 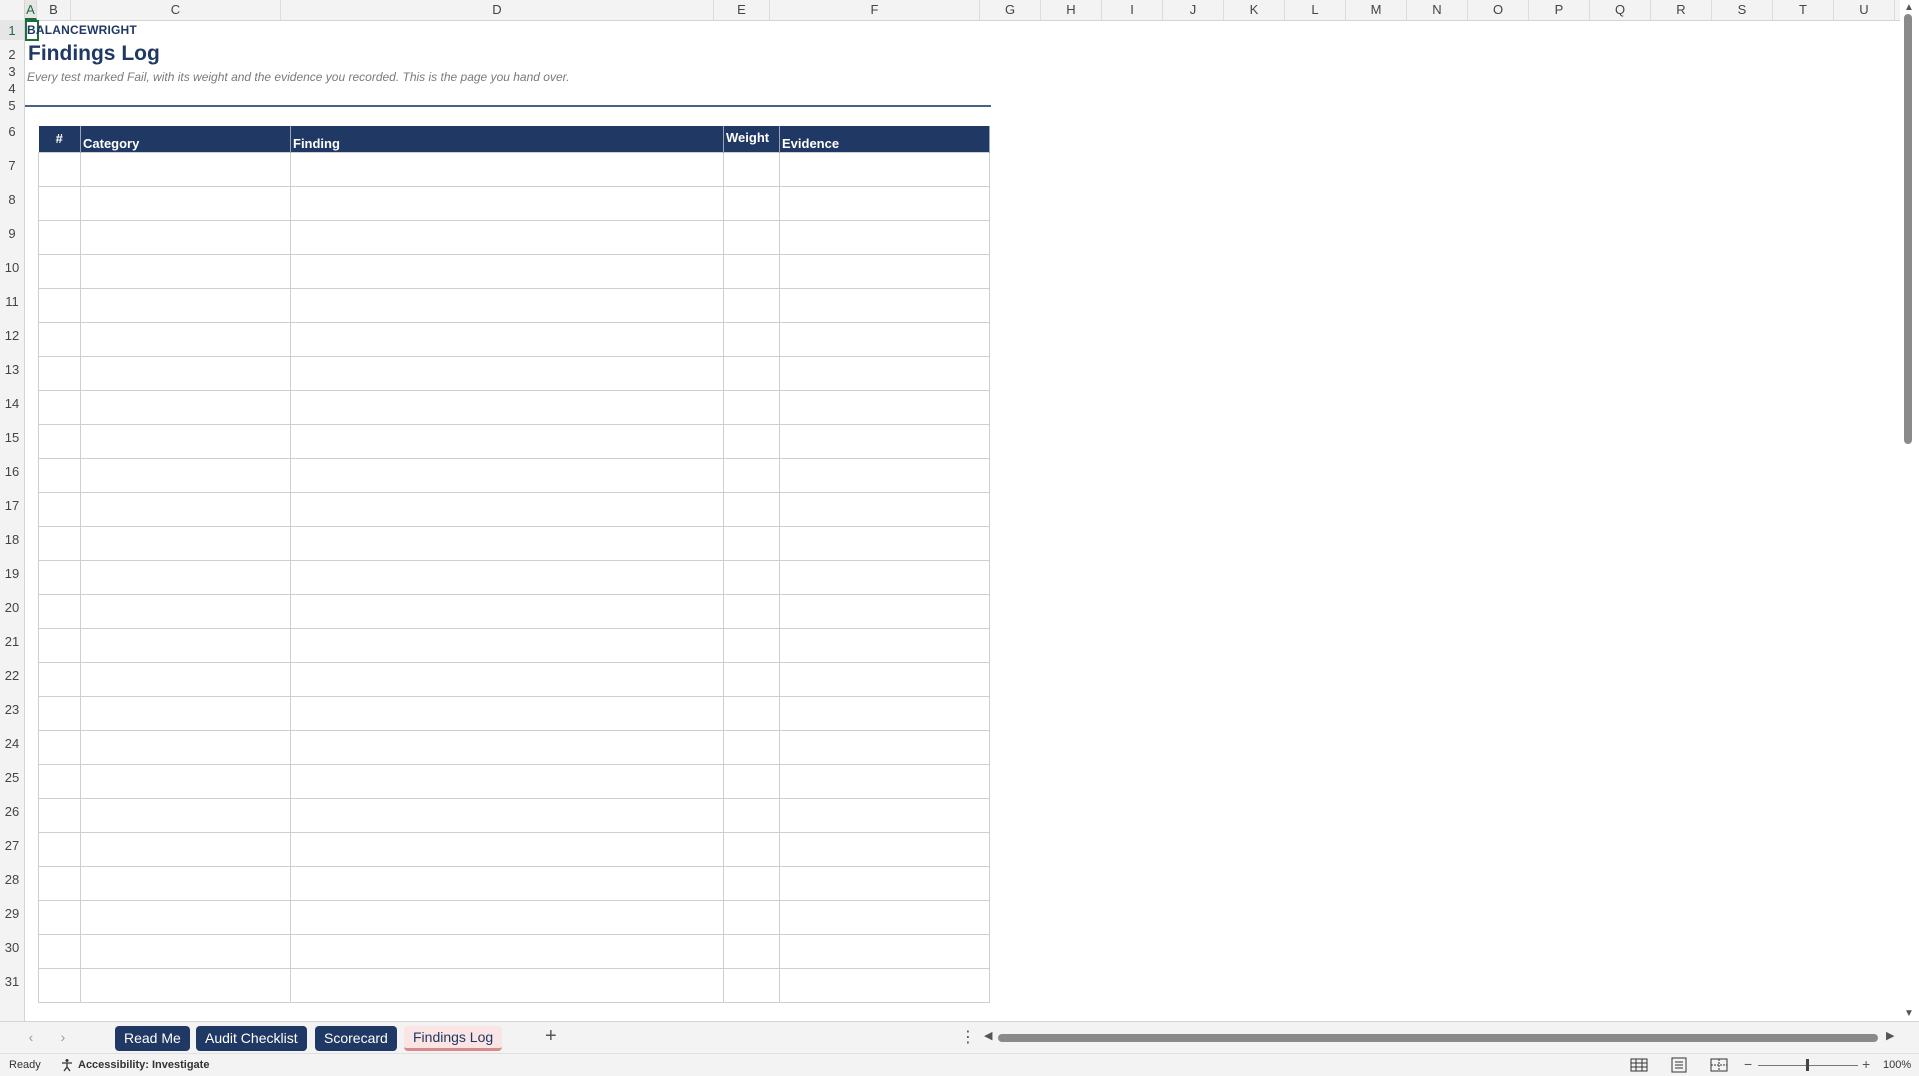 What do you see at coordinates (742, 10) in the screenshot?
I see `column-header-e: E` at bounding box center [742, 10].